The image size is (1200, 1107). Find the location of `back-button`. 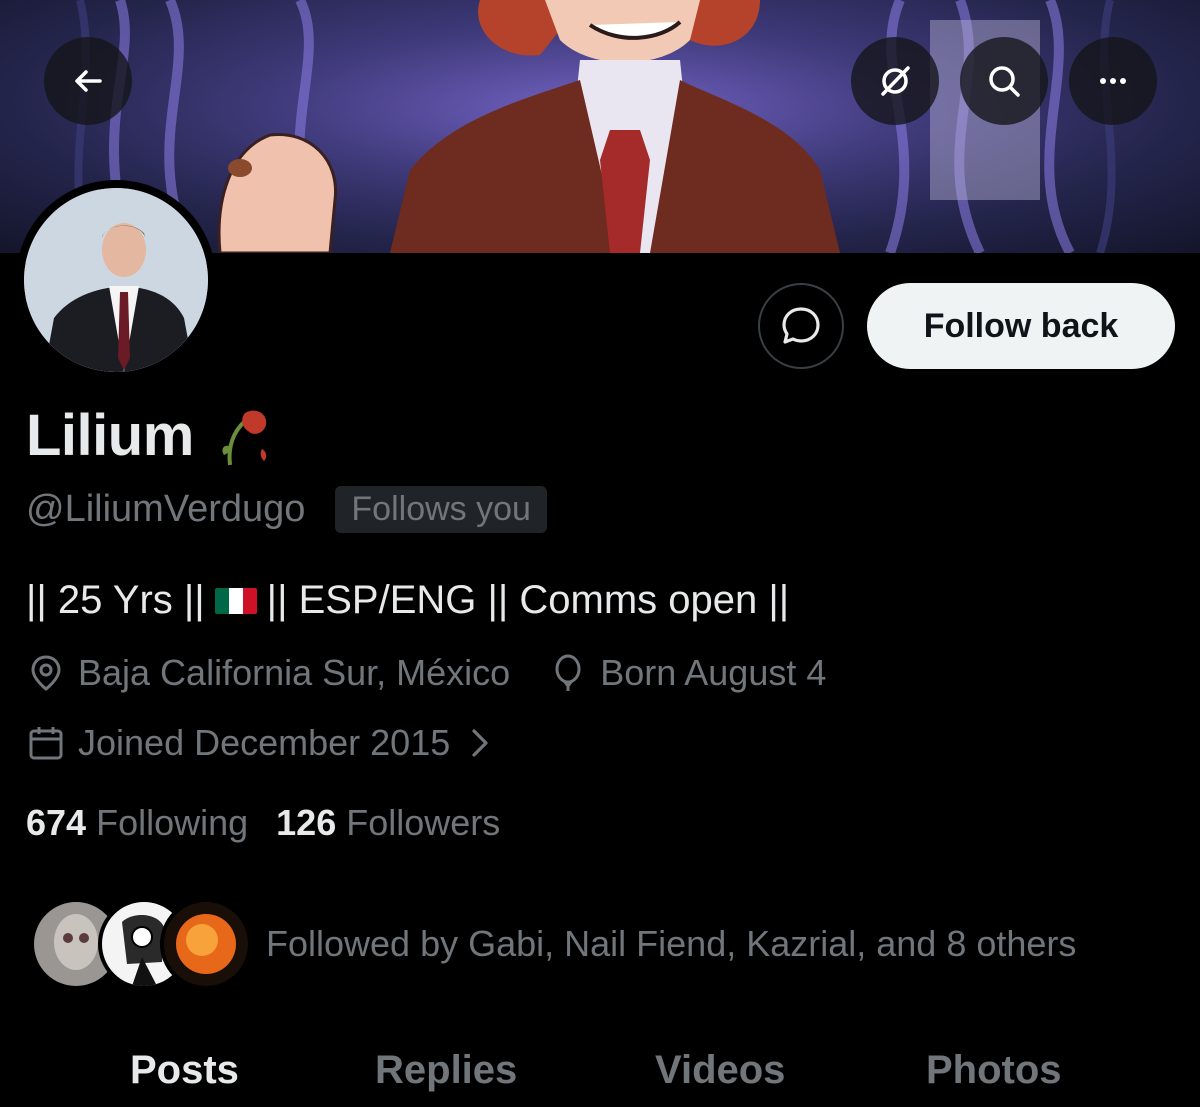

back-button is located at coordinates (88, 81).